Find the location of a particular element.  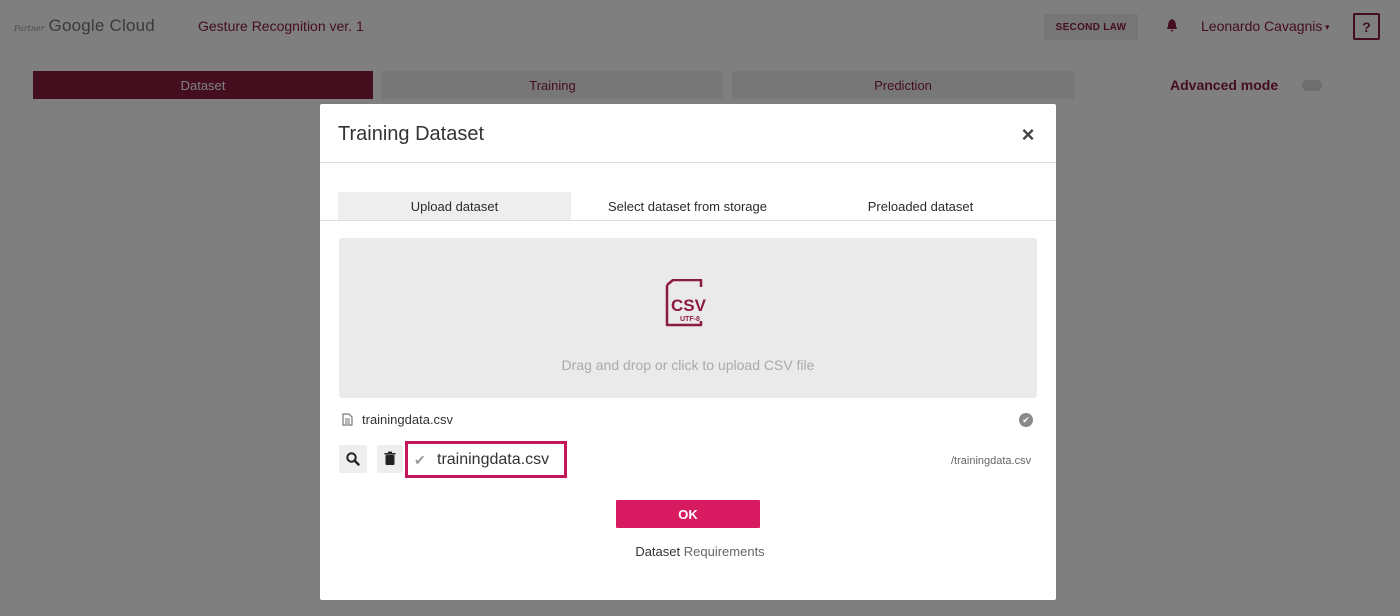

trash-icon is located at coordinates (390, 458).